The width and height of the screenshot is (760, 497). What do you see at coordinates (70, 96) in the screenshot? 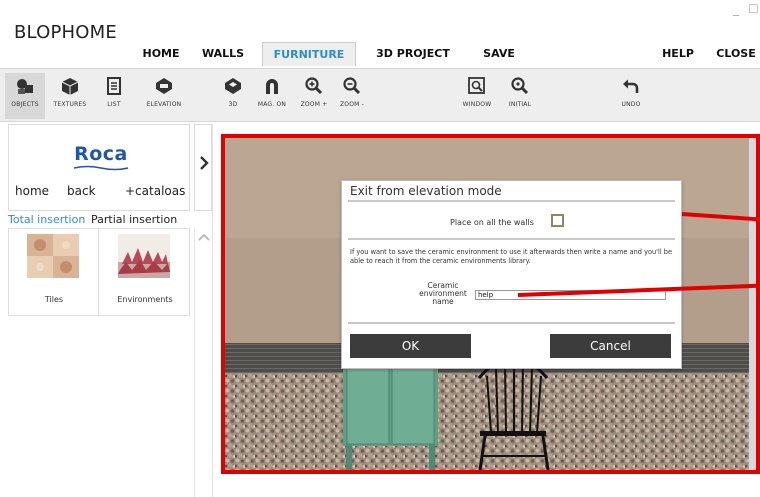
I see `tool-textures: TEXTURES` at bounding box center [70, 96].